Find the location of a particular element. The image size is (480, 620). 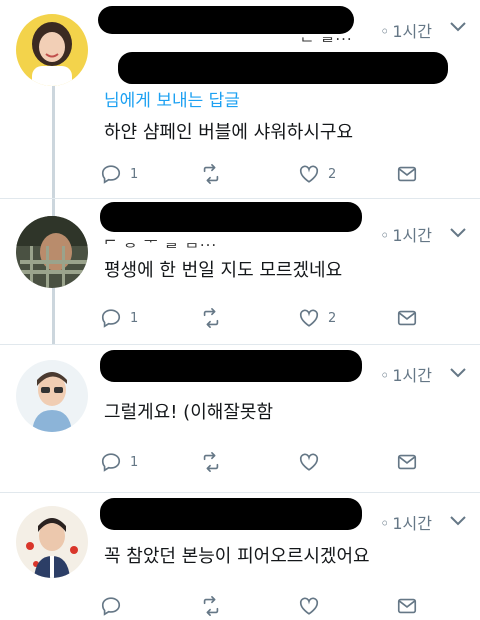

reply-button is located at coordinates (115, 606).